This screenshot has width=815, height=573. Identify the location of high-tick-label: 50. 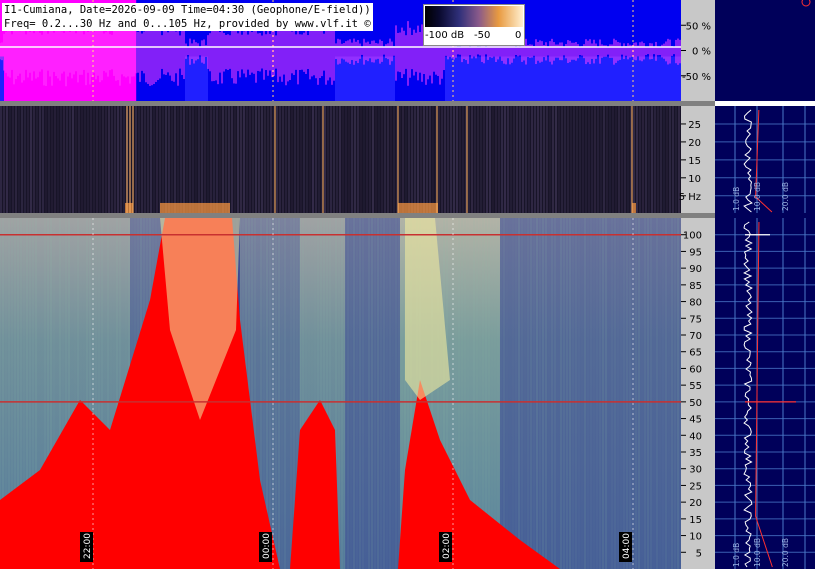
(695, 403).